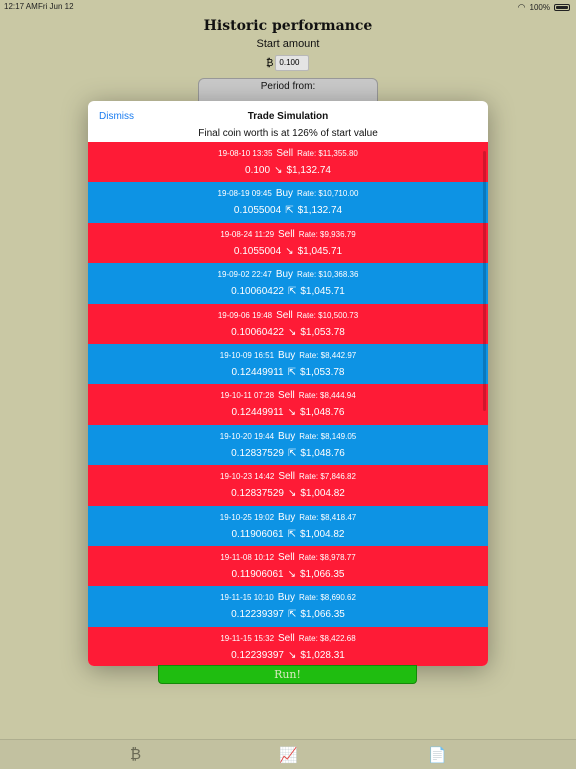  Describe the element at coordinates (257, 655) in the screenshot. I see `trade-coins: 0.12239397` at that location.